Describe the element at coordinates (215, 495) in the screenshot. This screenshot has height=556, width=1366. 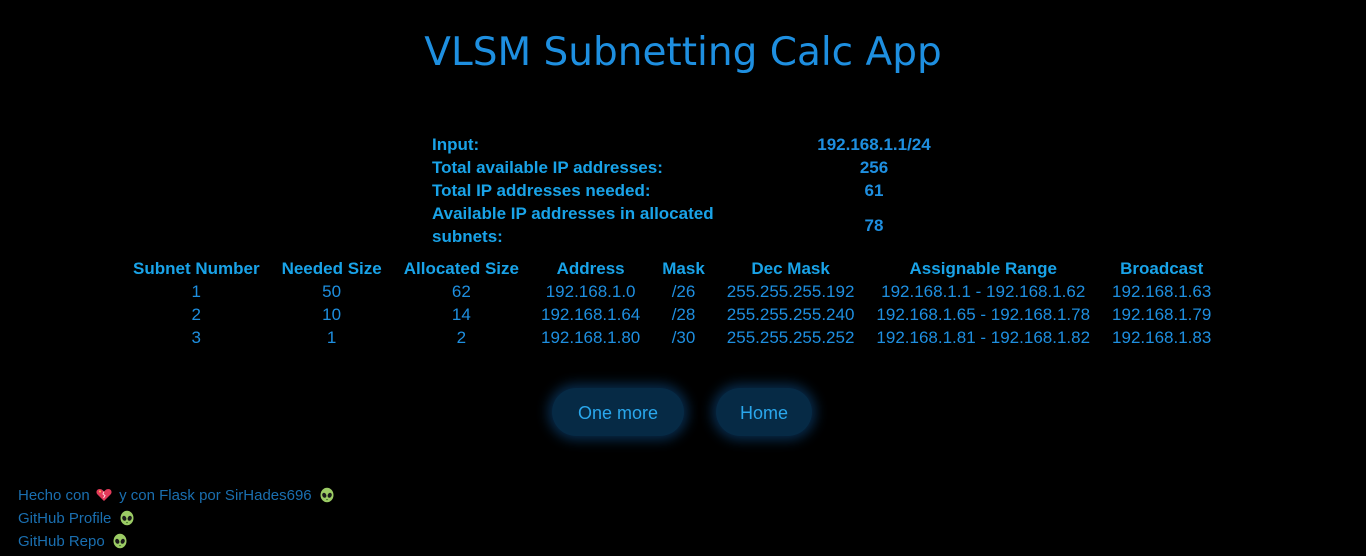
I see `footer-made-with-suffix: y con Flask por SirHades696` at that location.